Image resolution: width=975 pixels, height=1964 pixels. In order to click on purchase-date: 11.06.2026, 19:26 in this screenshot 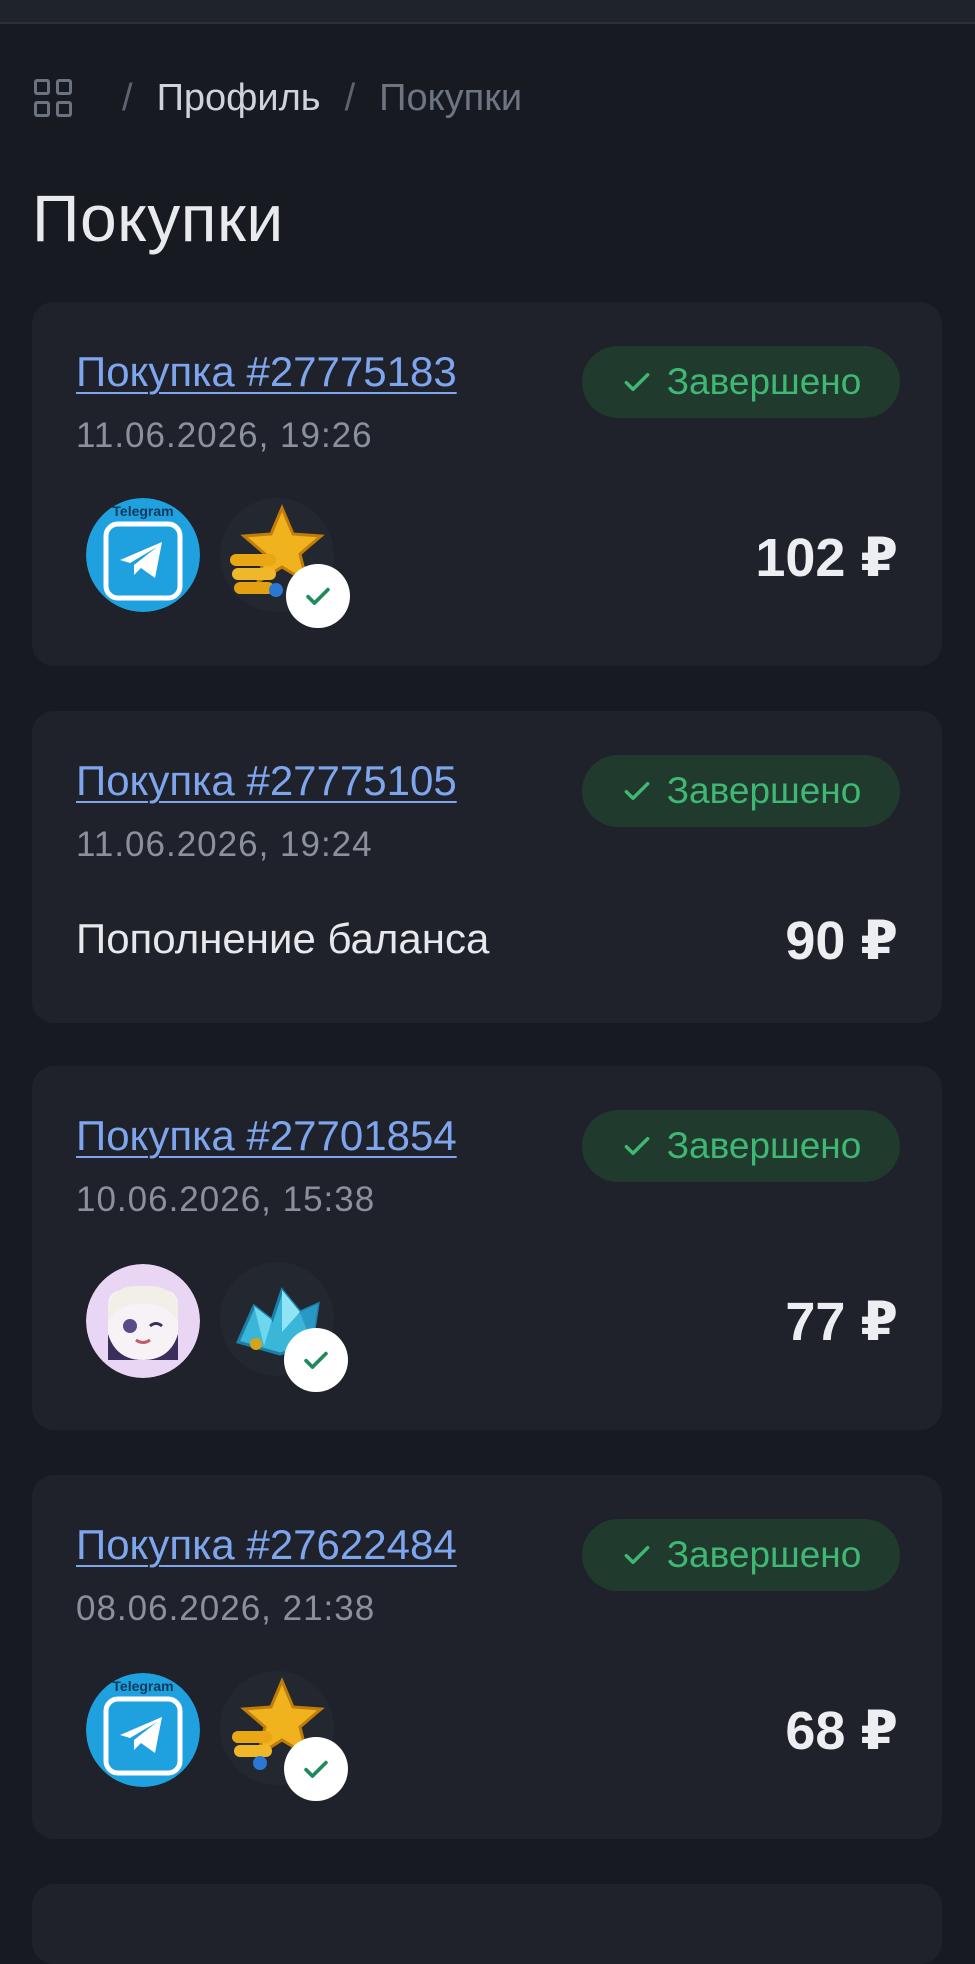, I will do `click(224, 435)`.